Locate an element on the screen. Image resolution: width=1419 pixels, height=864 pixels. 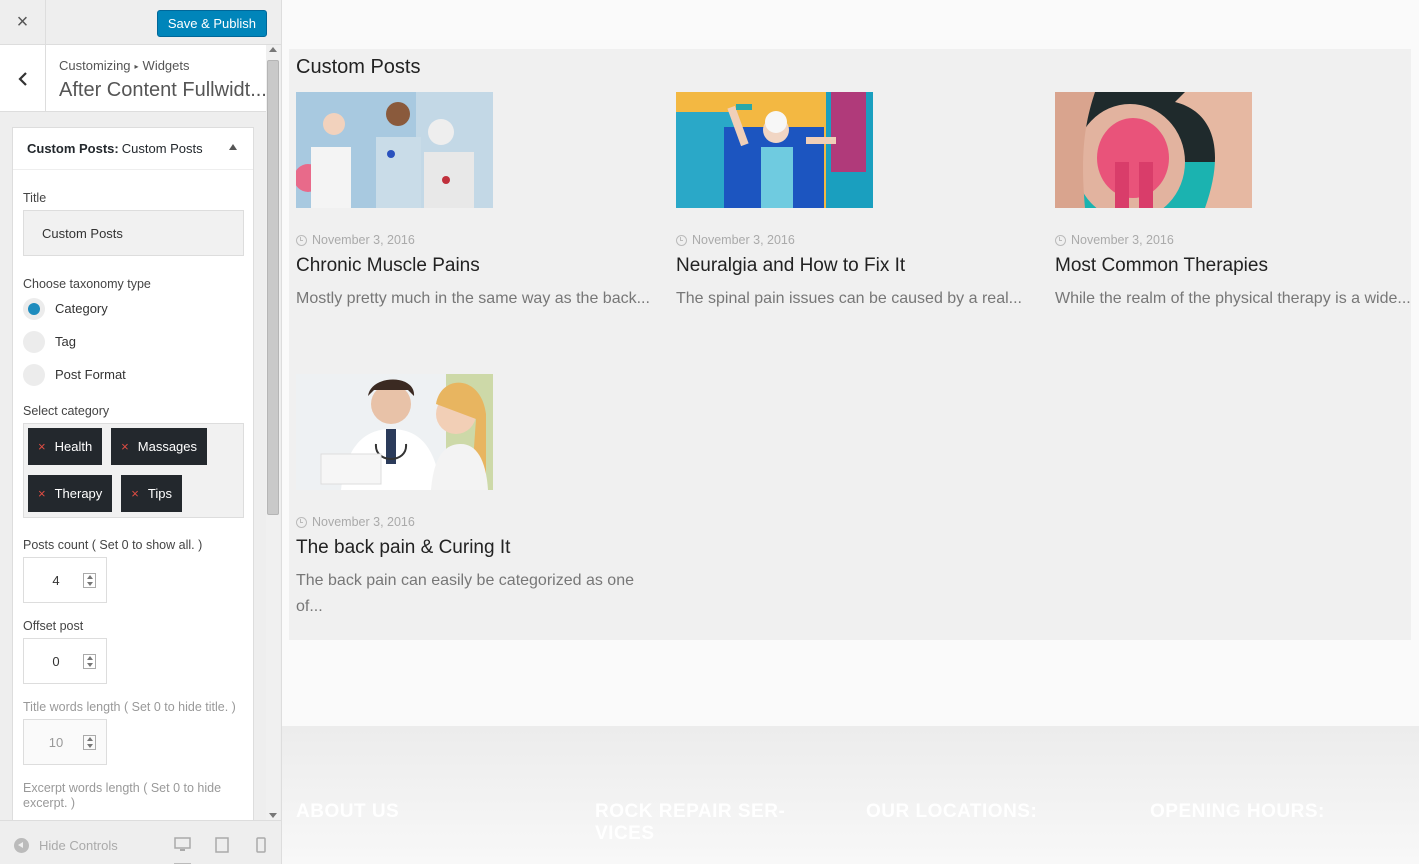
posts-count-input: 4 is located at coordinates (65, 580).